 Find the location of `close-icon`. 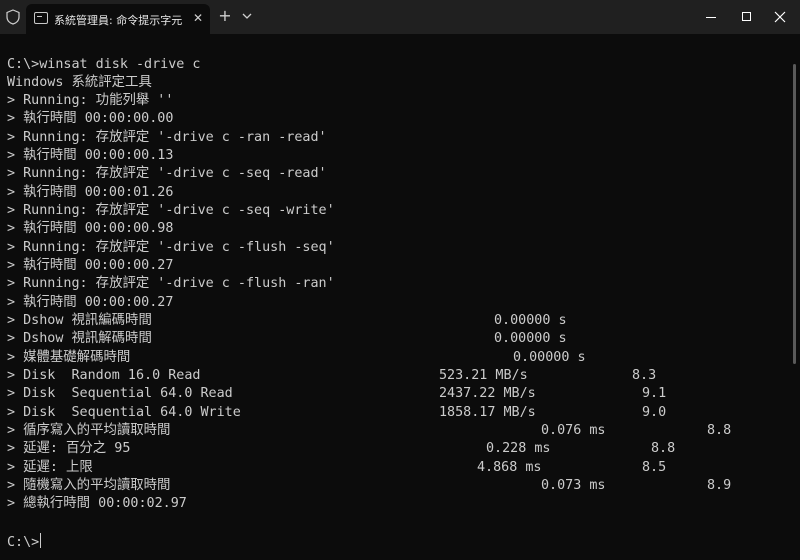

close-icon is located at coordinates (780, 17).